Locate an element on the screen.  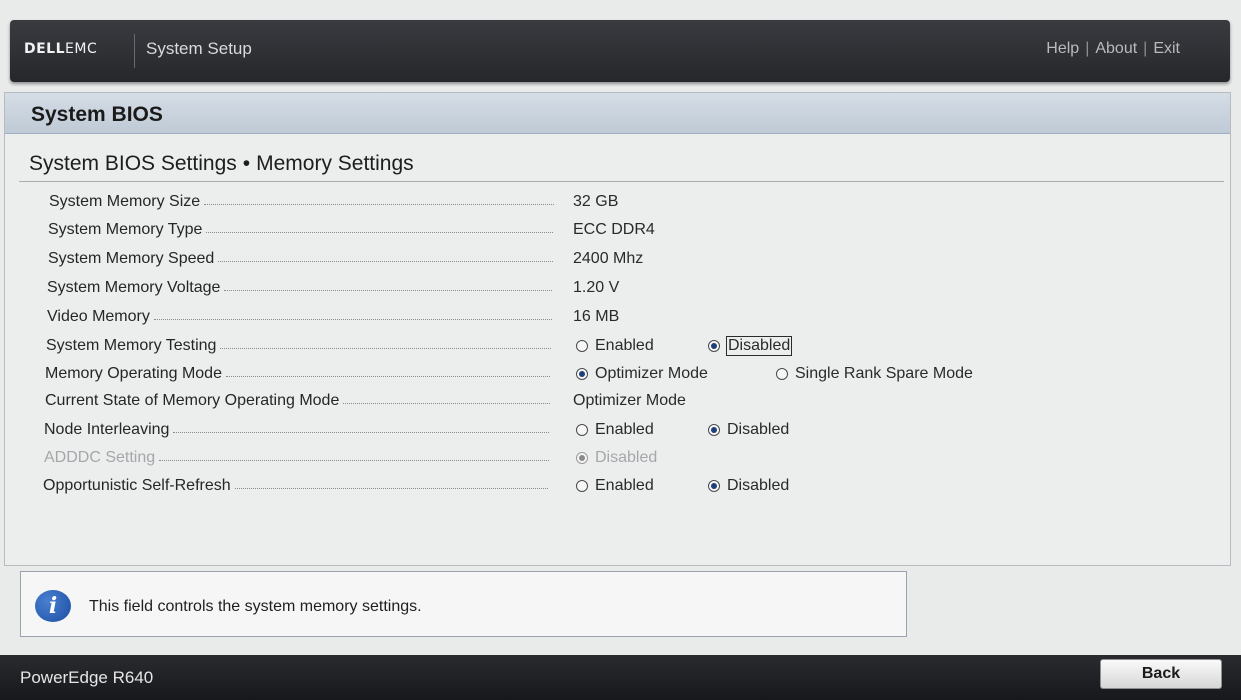
panel-title: System BIOS is located at coordinates (97, 114).